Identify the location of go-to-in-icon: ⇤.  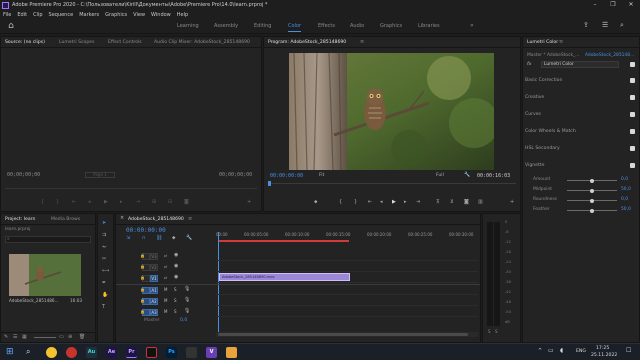
(74, 202).